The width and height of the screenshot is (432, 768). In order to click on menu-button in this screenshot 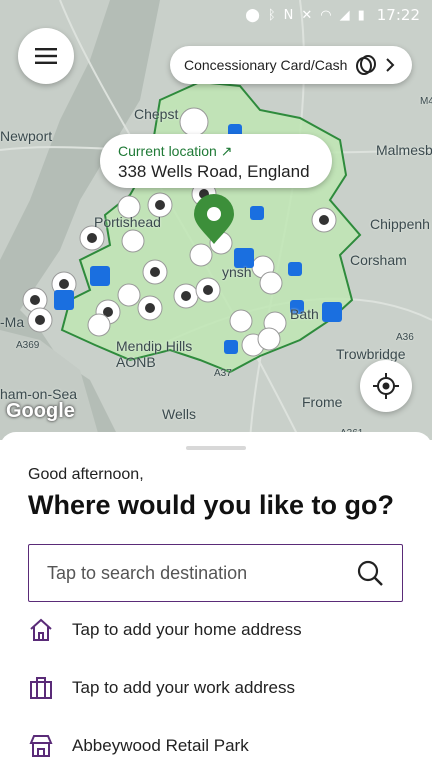, I will do `click(46, 56)`.